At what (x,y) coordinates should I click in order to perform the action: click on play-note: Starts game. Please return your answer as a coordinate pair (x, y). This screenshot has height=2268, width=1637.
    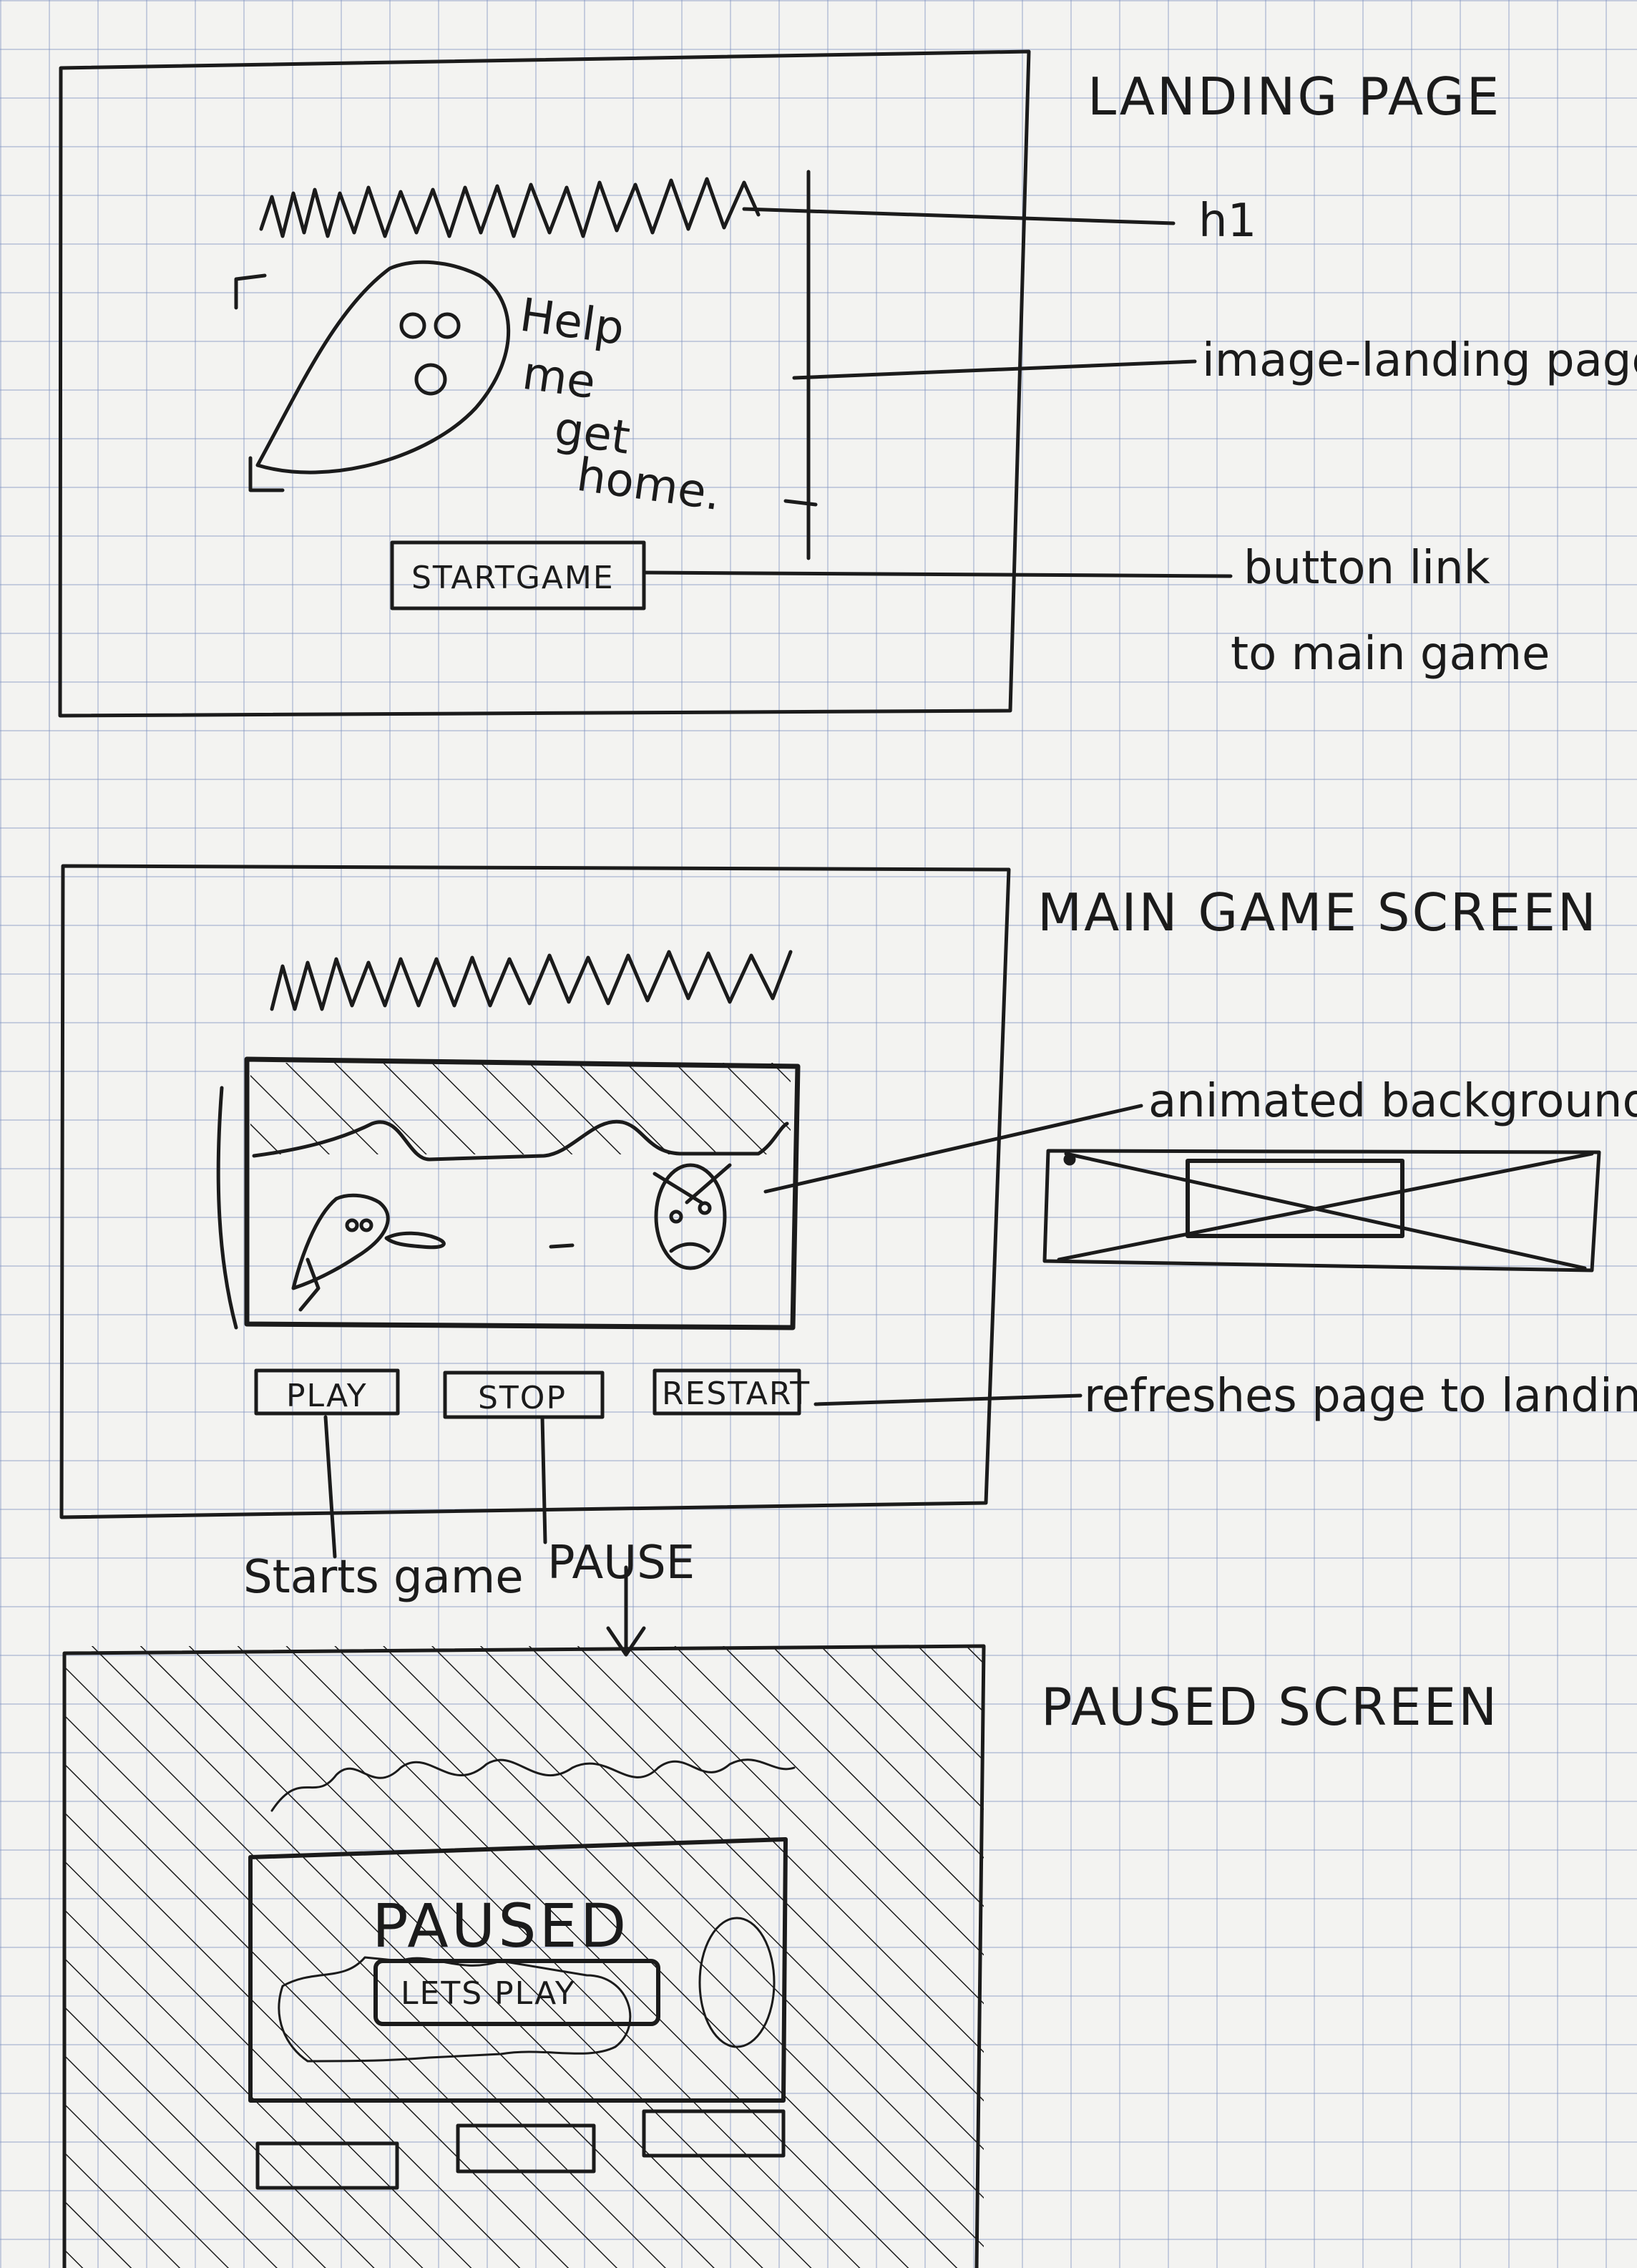
    Looking at the image, I should click on (384, 1577).